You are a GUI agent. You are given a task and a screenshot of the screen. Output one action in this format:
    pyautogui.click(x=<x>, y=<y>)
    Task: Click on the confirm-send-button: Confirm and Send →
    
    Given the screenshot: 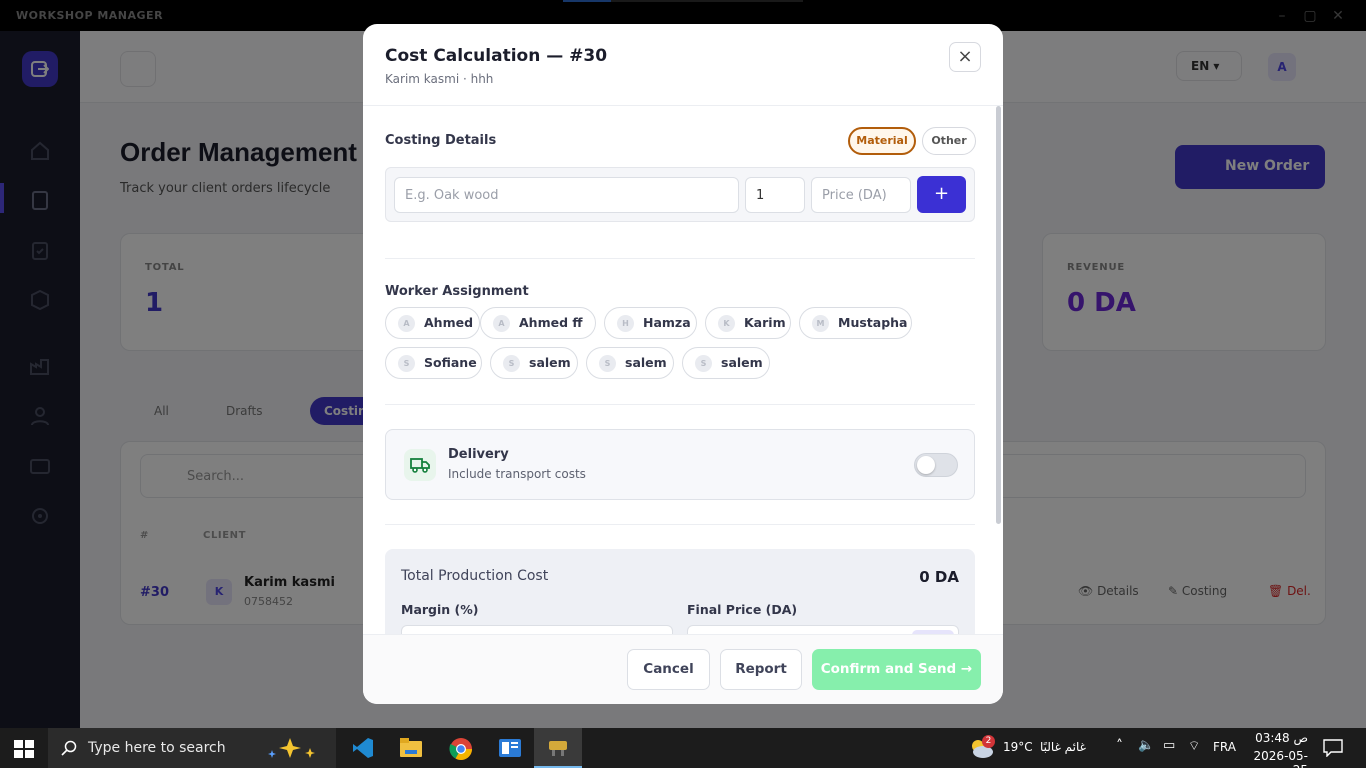 What is the action you would take?
    pyautogui.click(x=896, y=669)
    